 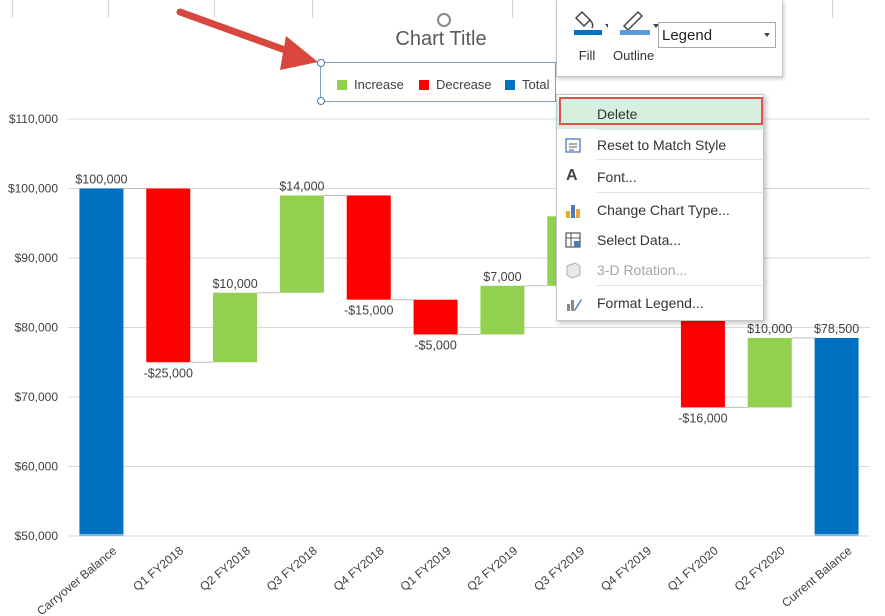 I want to click on highlight-box, so click(x=661, y=111).